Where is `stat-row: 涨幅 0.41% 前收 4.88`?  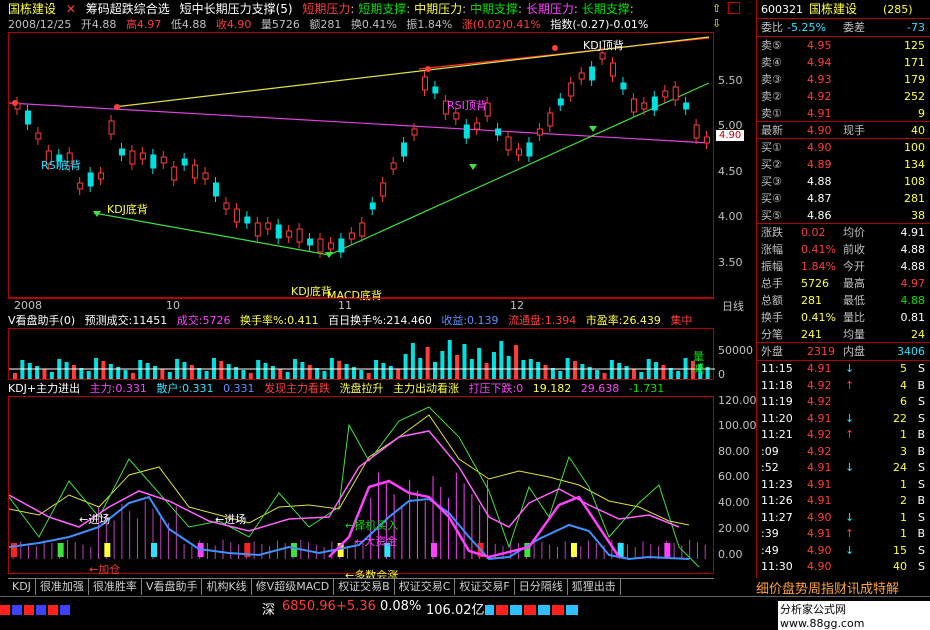
stat-row: 涨幅 0.41% 前收 4.88 is located at coordinates (843, 249).